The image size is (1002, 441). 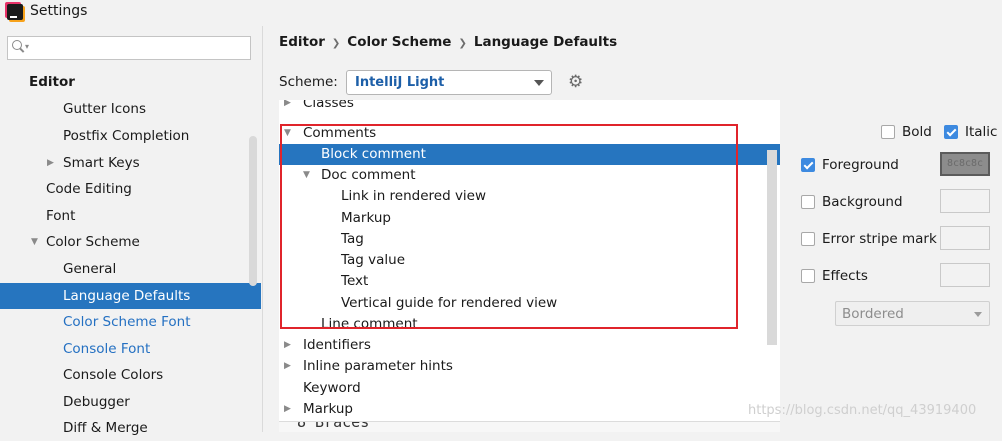 What do you see at coordinates (529, 409) in the screenshot?
I see `tree-item-markup-group: ▶ Markup` at bounding box center [529, 409].